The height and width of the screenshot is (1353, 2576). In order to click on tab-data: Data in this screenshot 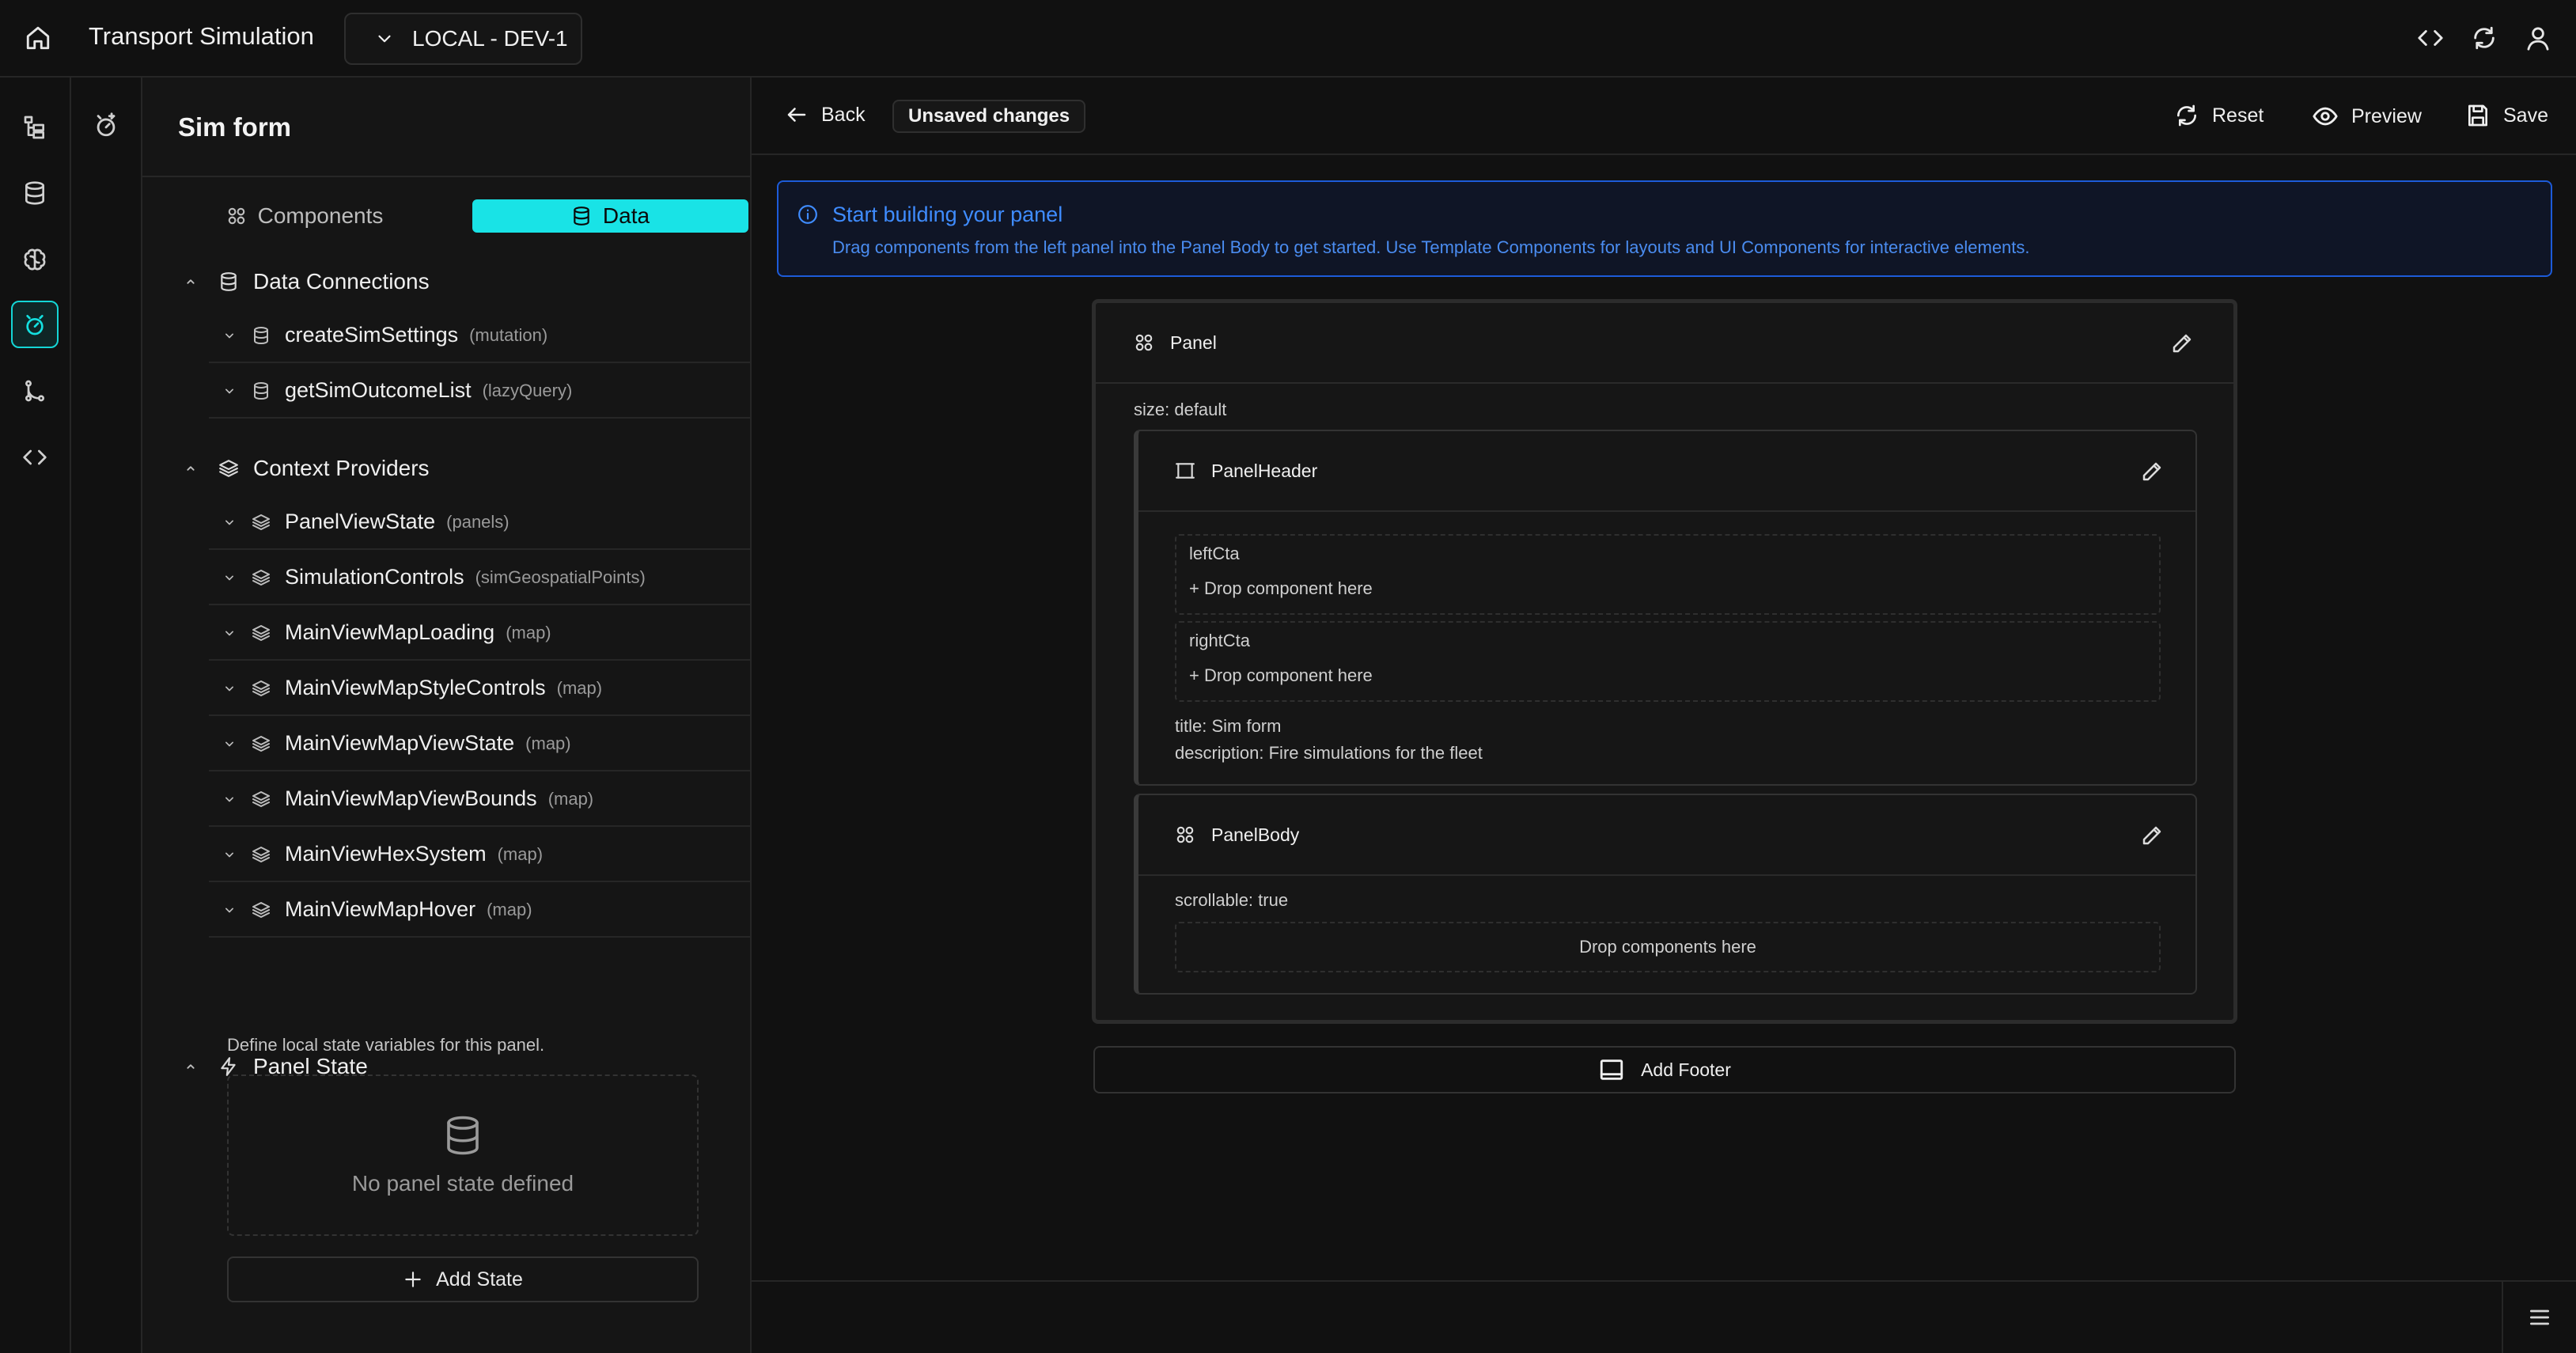, I will do `click(610, 216)`.